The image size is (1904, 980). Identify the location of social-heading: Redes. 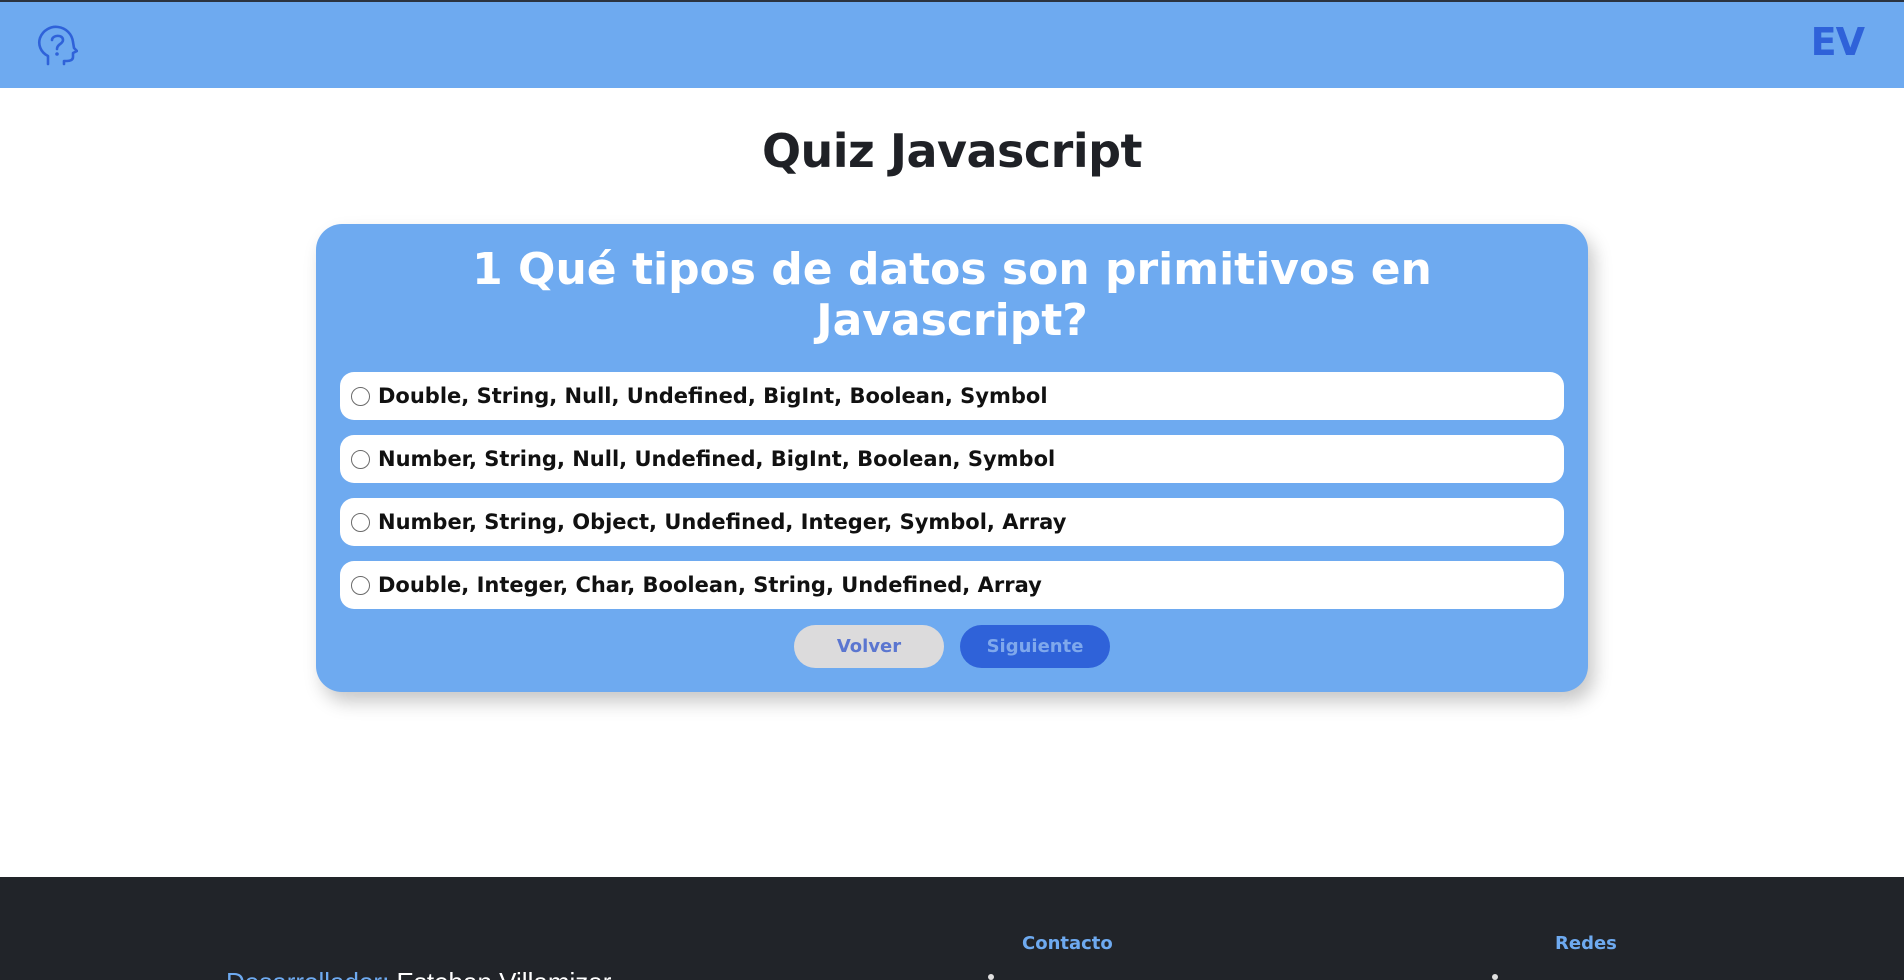
(1586, 943).